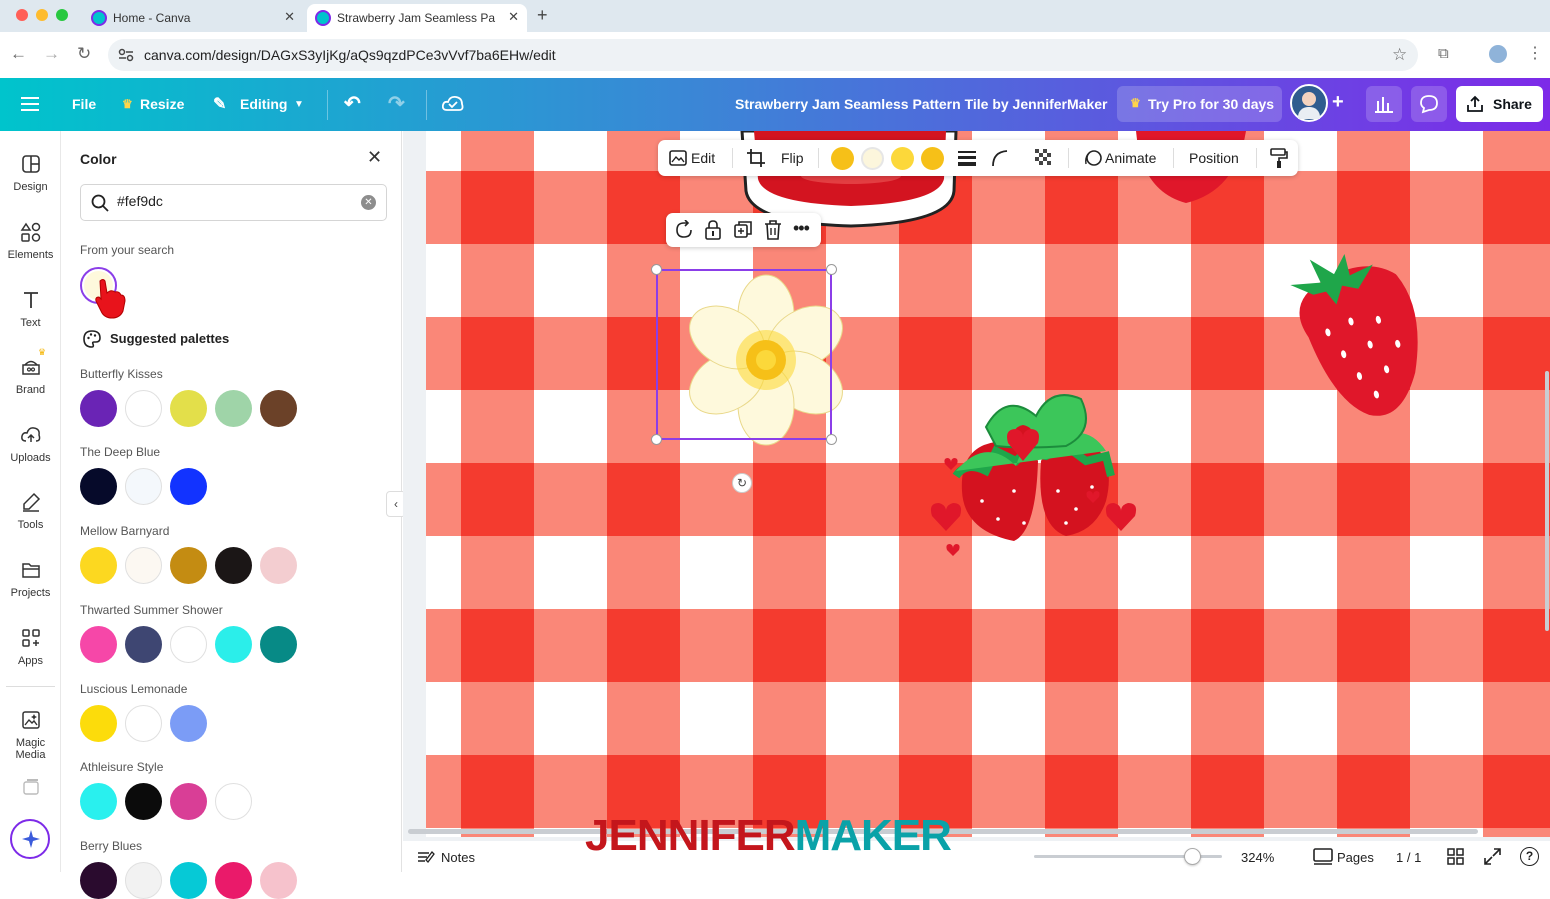 The width and height of the screenshot is (1550, 899). Describe the element at coordinates (1199, 104) in the screenshot. I see `try-pro-button: ♛ Try Pro for 30 days` at that location.